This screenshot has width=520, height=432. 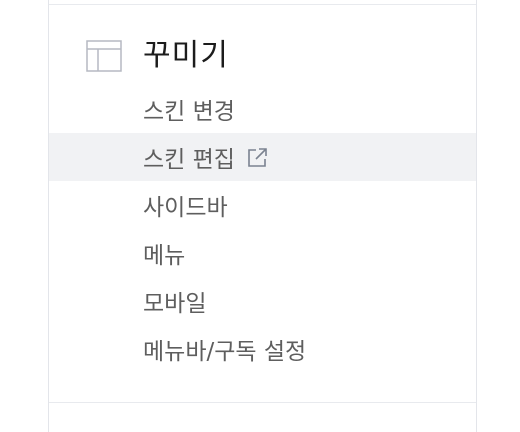 What do you see at coordinates (257, 157) in the screenshot?
I see `external-link-icon` at bounding box center [257, 157].